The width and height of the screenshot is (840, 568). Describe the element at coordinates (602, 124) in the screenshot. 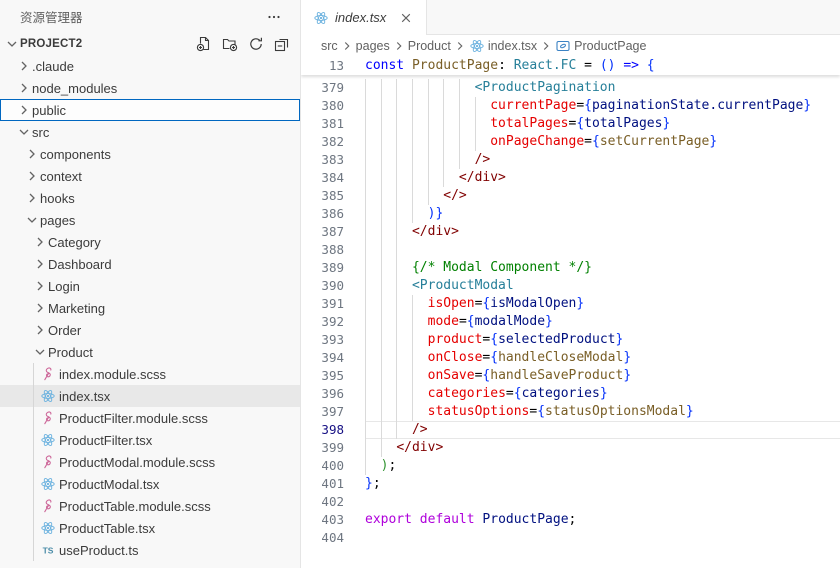

I see `line-content: totalPages={totalPages}` at that location.